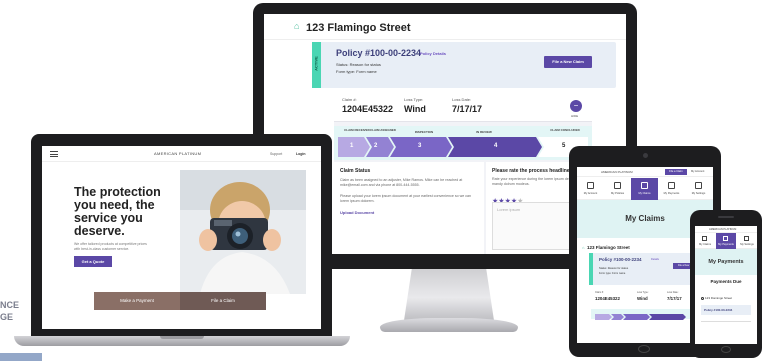 Image resolution: width=775 pixels, height=361 pixels. What do you see at coordinates (355, 171) in the screenshot?
I see `claim-status-heading: Claim Status` at bounding box center [355, 171].